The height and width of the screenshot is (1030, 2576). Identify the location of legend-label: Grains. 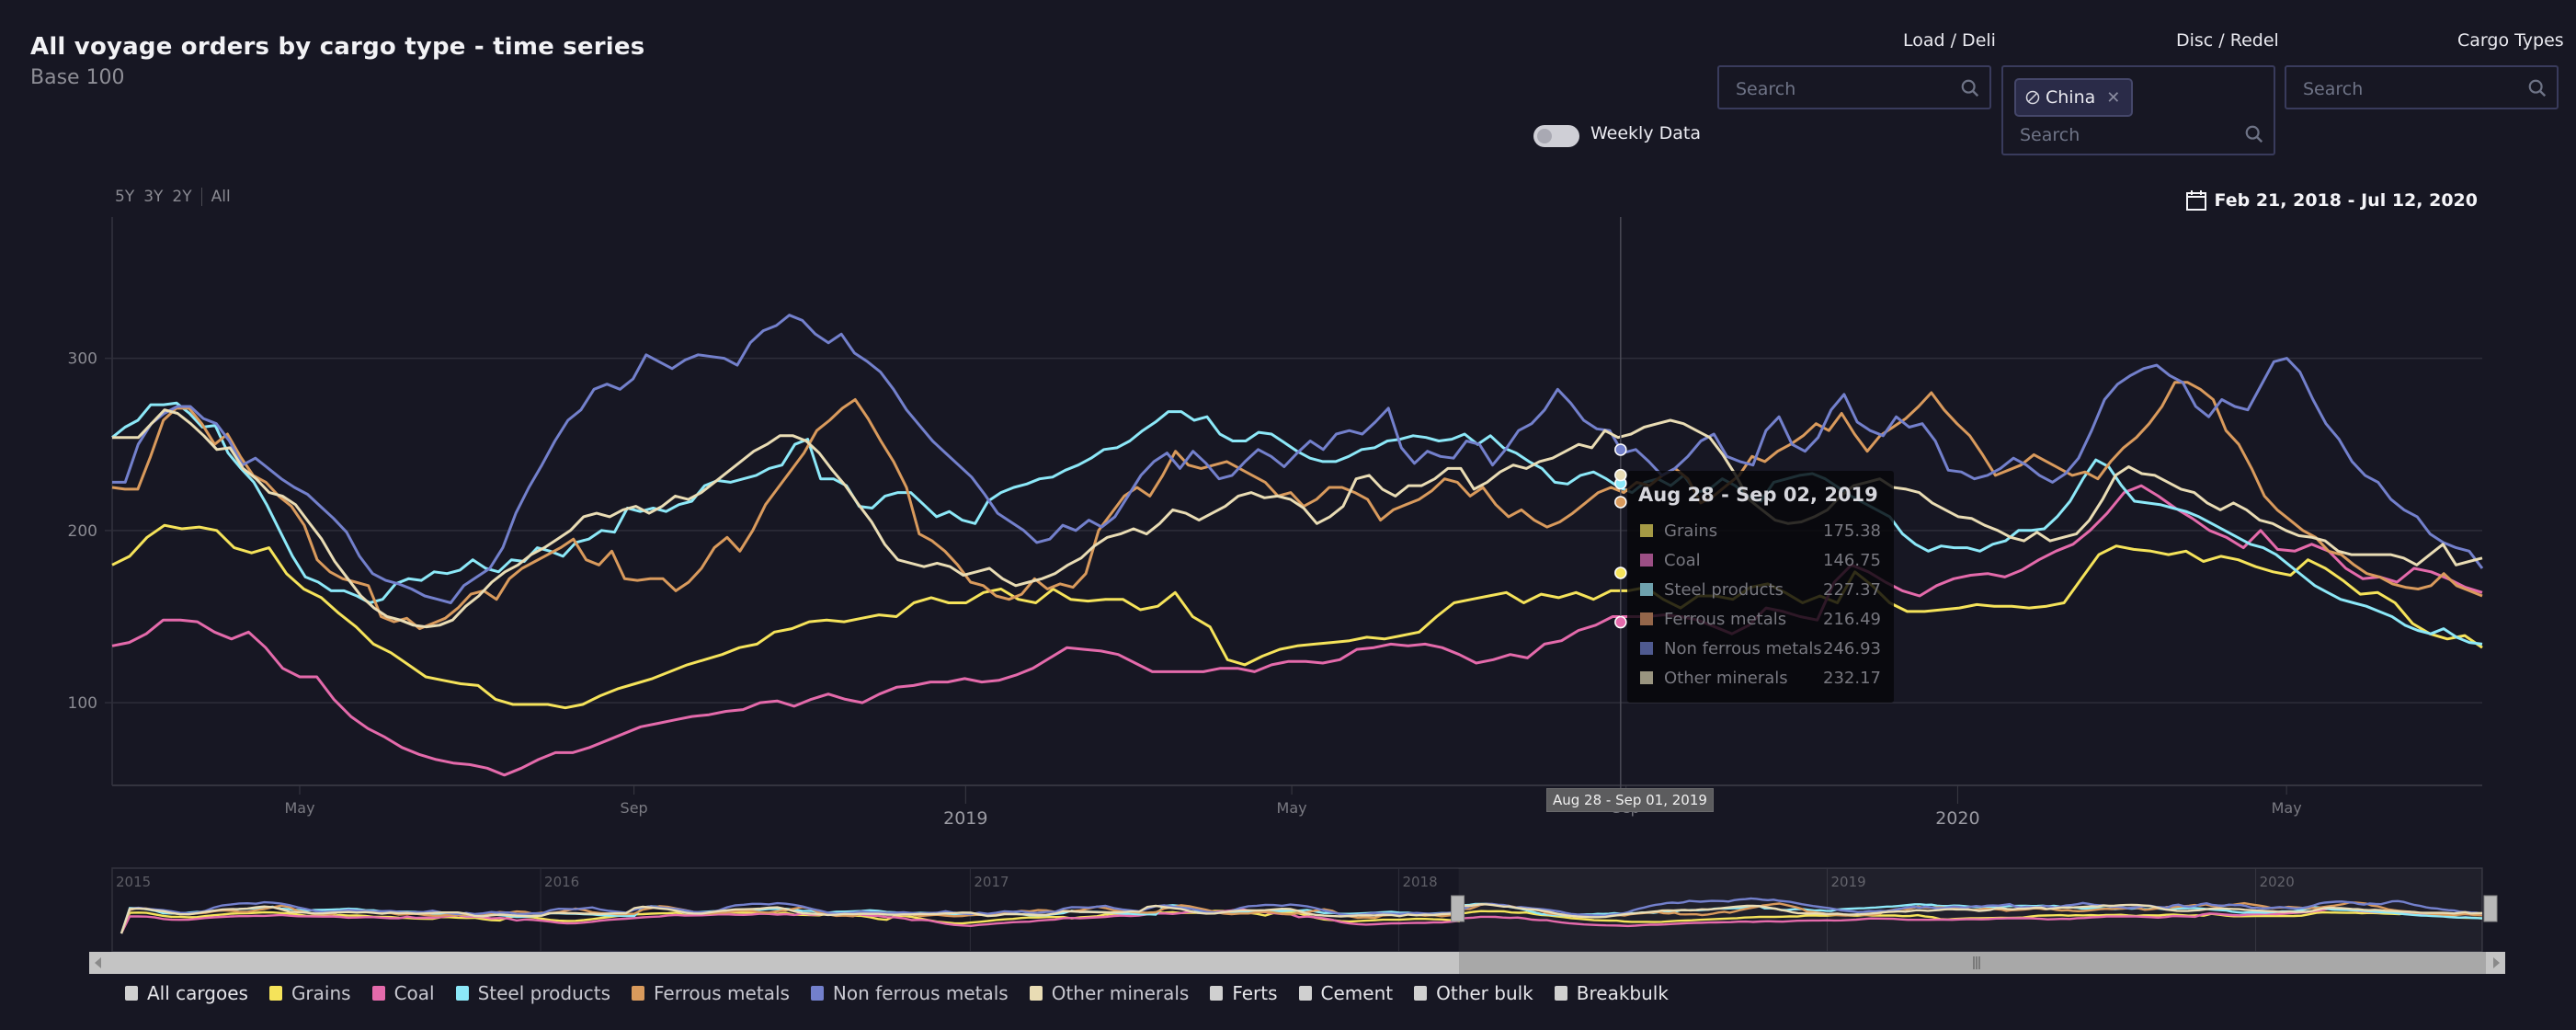
(321, 993).